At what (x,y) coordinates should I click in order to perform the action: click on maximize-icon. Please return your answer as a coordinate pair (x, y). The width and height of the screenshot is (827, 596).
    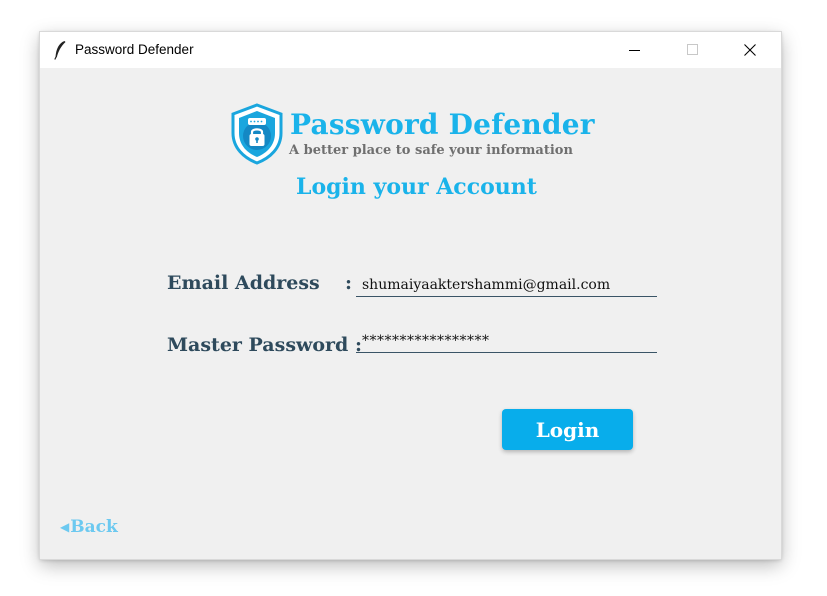
    Looking at the image, I should click on (692, 49).